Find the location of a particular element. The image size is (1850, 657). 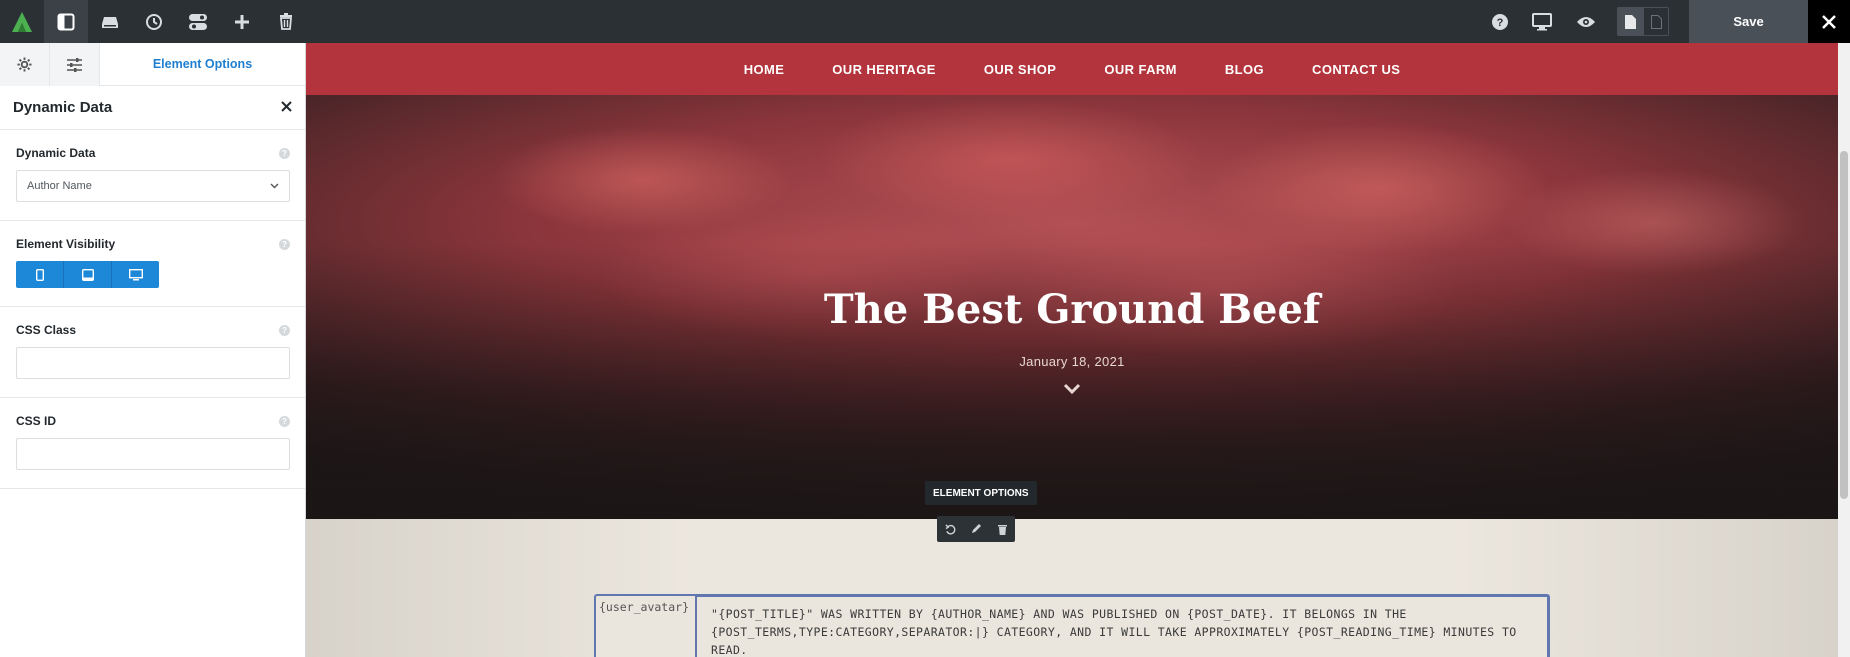

panel-title: Dynamic Data is located at coordinates (63, 107).